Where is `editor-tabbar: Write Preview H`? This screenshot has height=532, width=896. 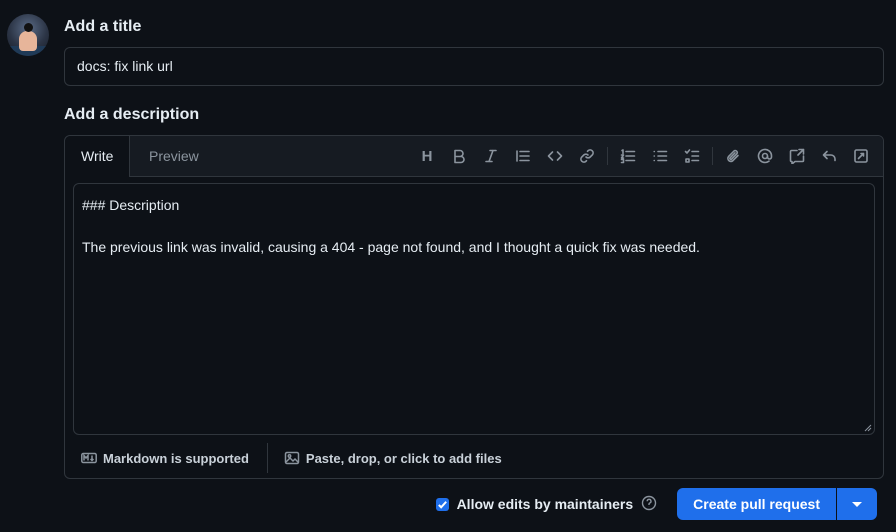 editor-tabbar: Write Preview H is located at coordinates (474, 156).